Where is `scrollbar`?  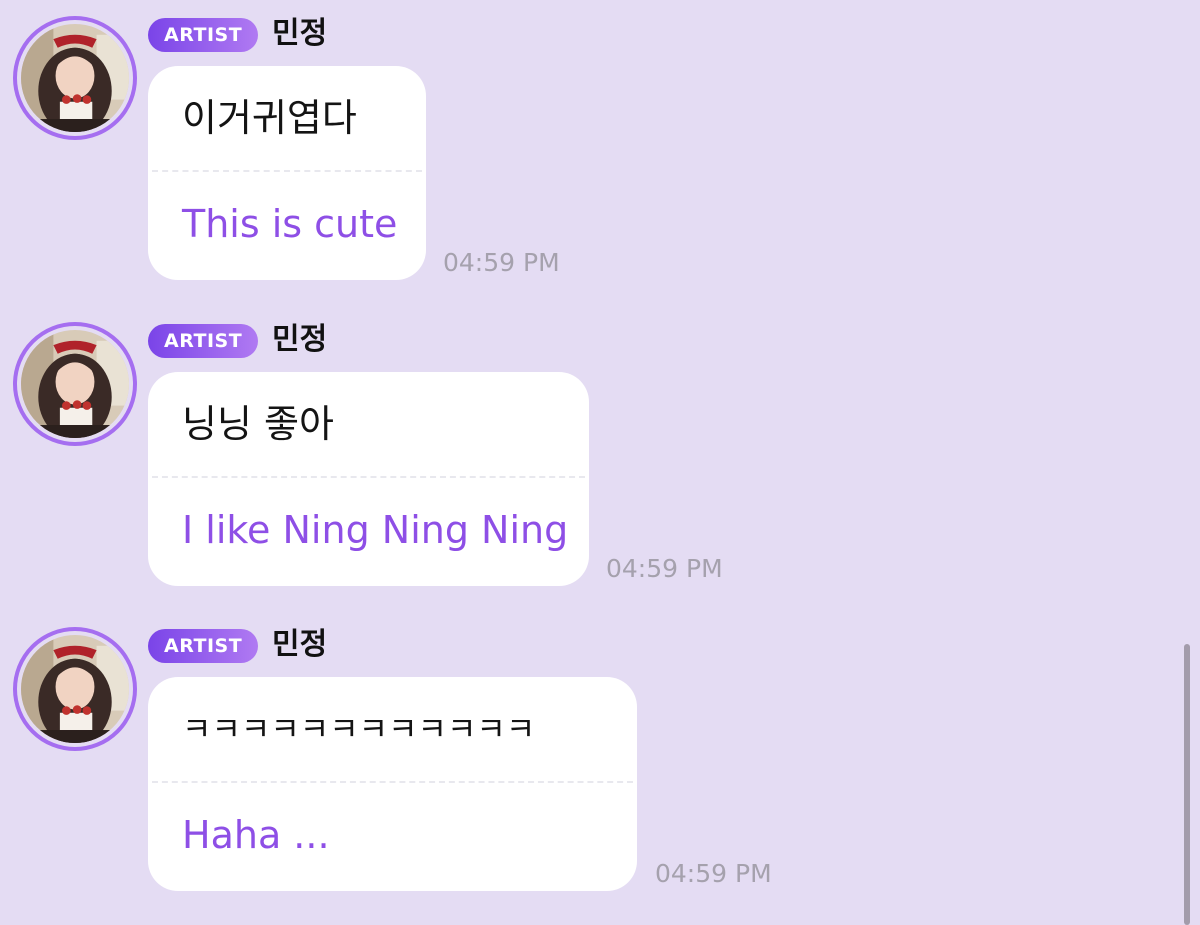
scrollbar is located at coordinates (1187, 784).